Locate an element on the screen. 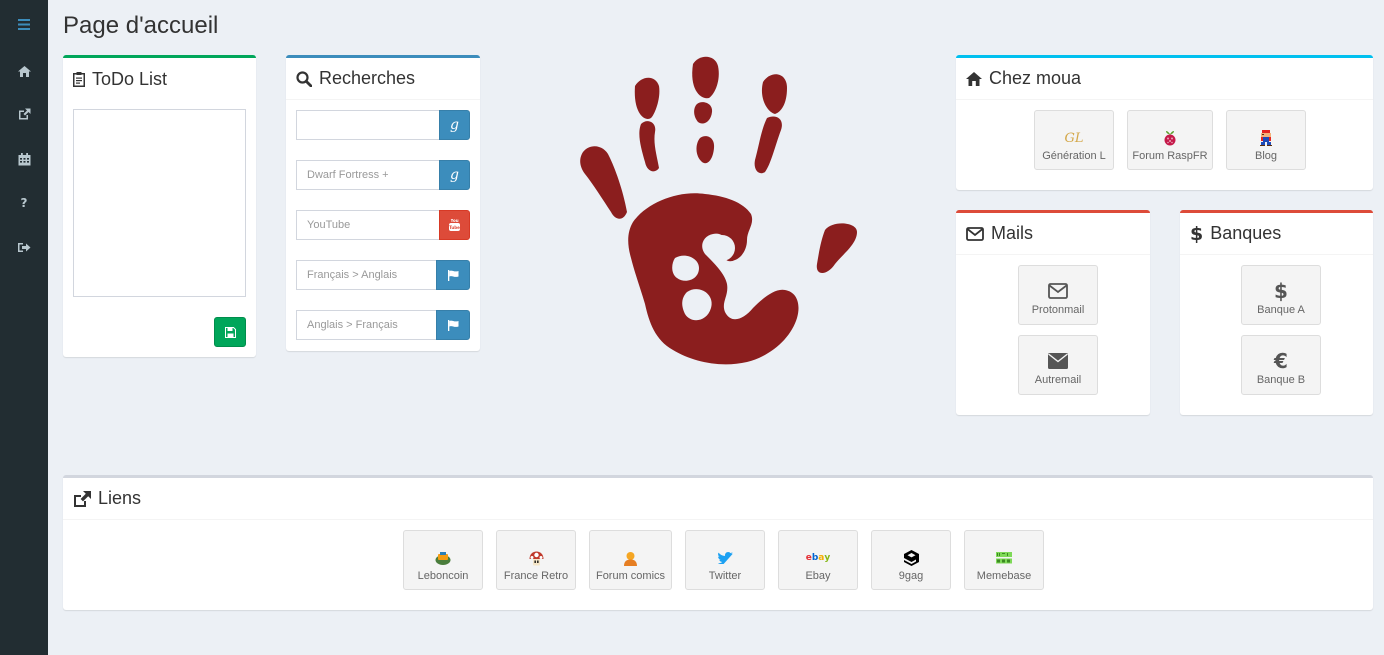 The height and width of the screenshot is (655, 1384). link-generation-l: GL Génération L is located at coordinates (1074, 140).